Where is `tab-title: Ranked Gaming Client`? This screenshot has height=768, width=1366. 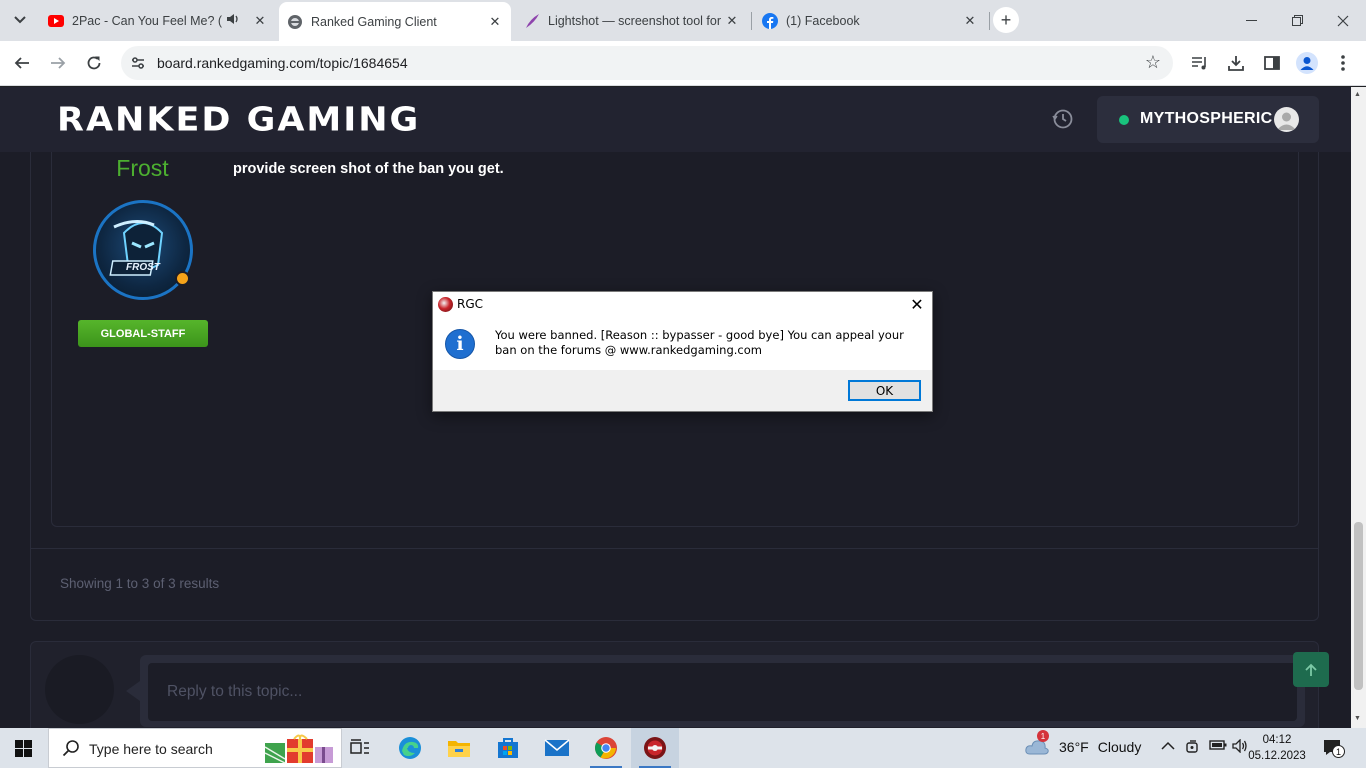
tab-title: Ranked Gaming Client is located at coordinates (374, 21).